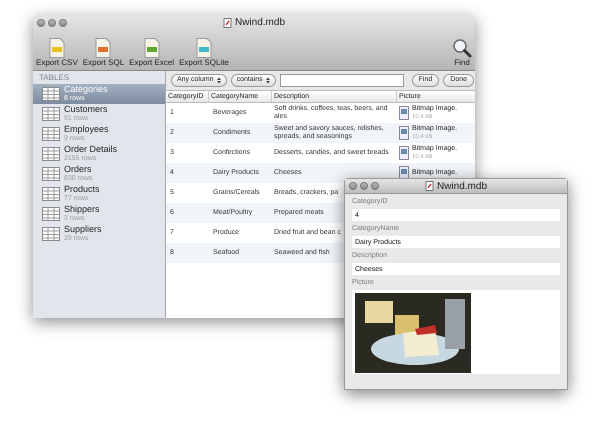 This screenshot has height=439, width=600. I want to click on export-button: Export Excel, so click(151, 52).